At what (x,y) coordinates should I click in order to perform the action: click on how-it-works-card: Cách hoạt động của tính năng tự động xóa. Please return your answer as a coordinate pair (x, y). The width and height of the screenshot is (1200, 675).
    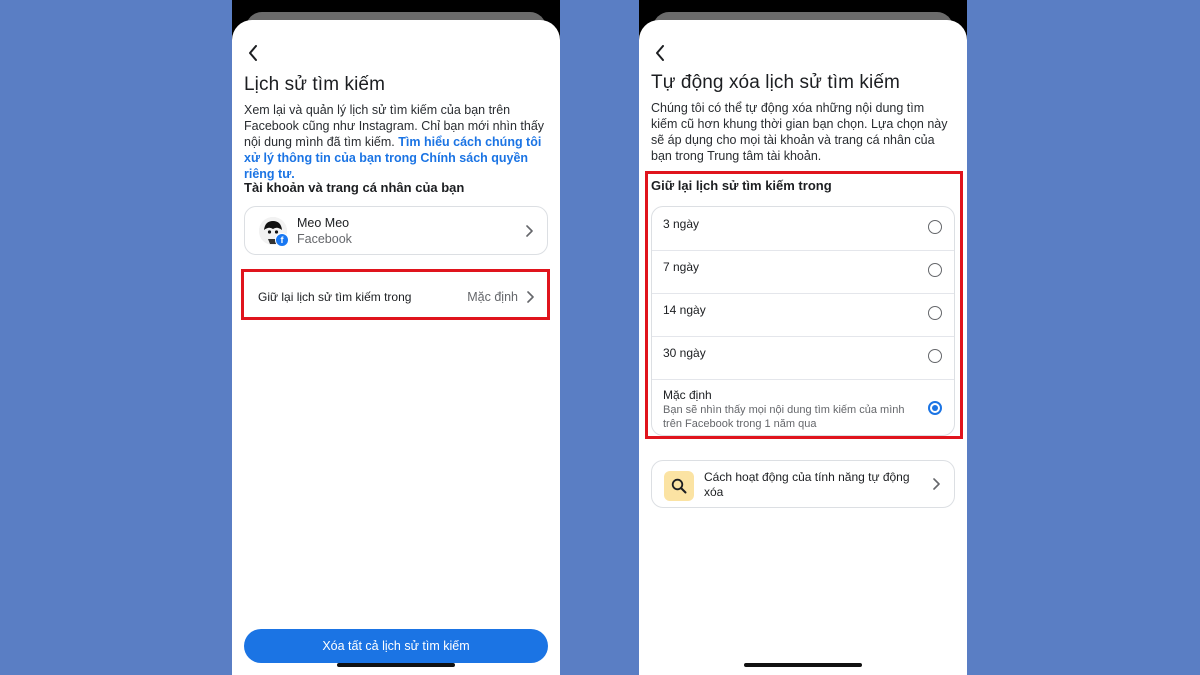
    Looking at the image, I should click on (803, 484).